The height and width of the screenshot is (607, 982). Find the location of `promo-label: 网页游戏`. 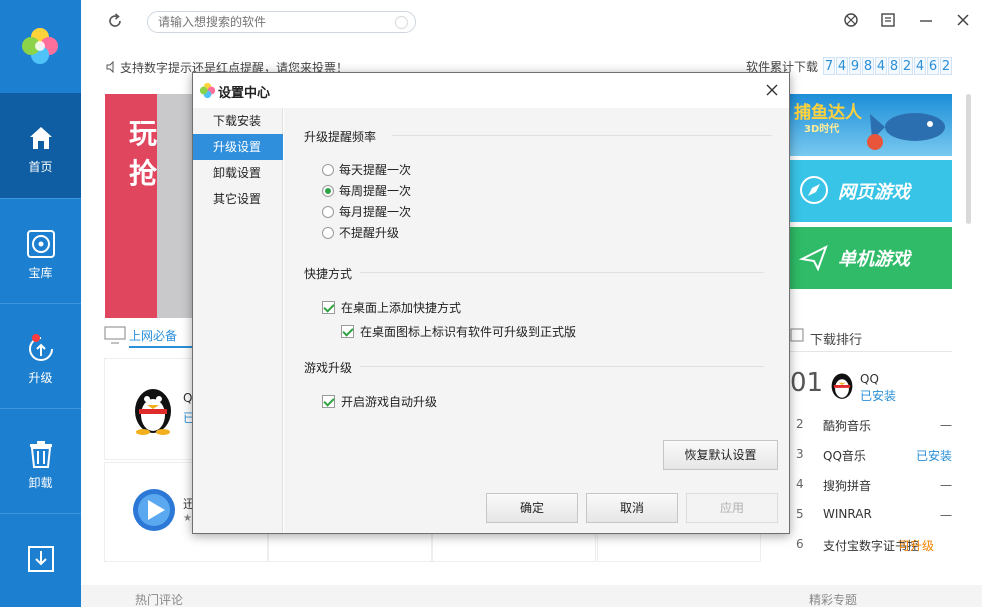

promo-label: 网页游戏 is located at coordinates (874, 192).